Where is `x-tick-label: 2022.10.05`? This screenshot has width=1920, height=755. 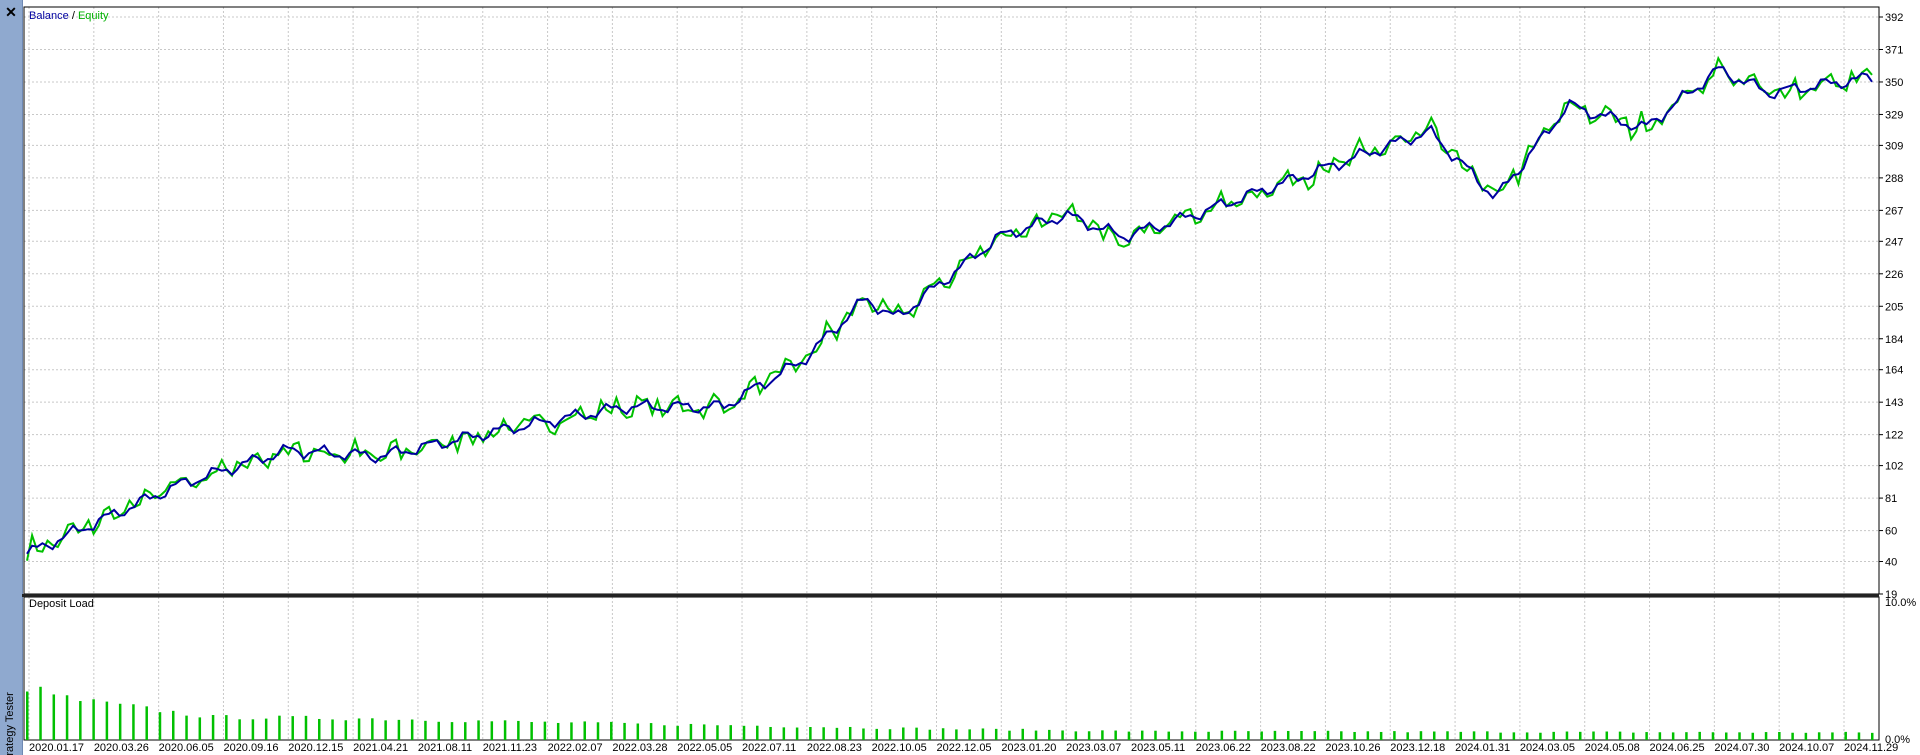
x-tick-label: 2022.10.05 is located at coordinates (899, 748).